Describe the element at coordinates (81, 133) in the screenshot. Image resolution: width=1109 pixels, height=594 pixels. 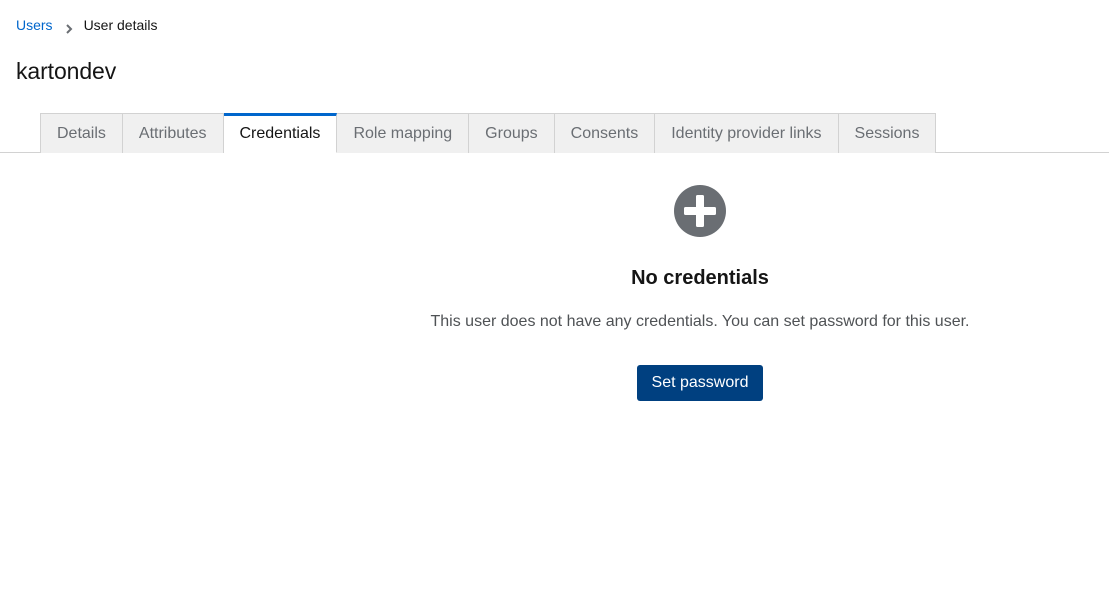
I see `tab-details: Details` at that location.